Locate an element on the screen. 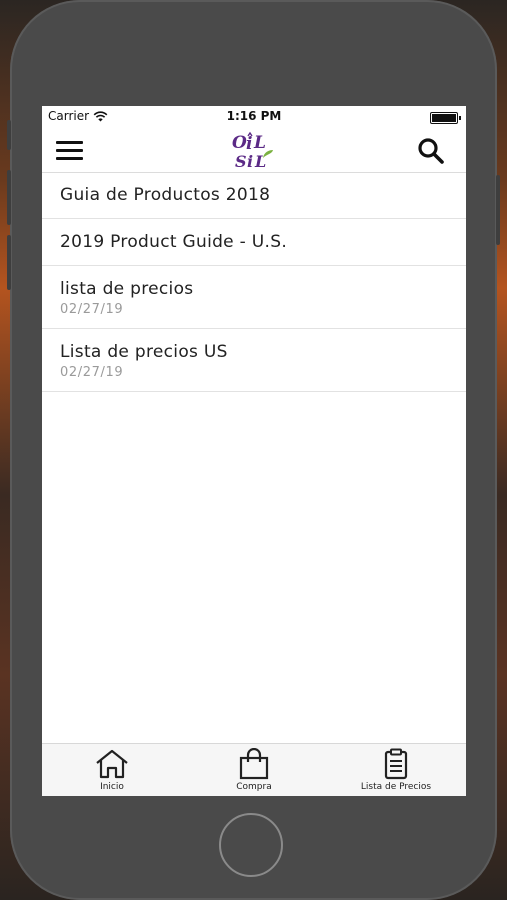 This screenshot has height=900, width=507. hamburger-menu-icon is located at coordinates (72, 150).